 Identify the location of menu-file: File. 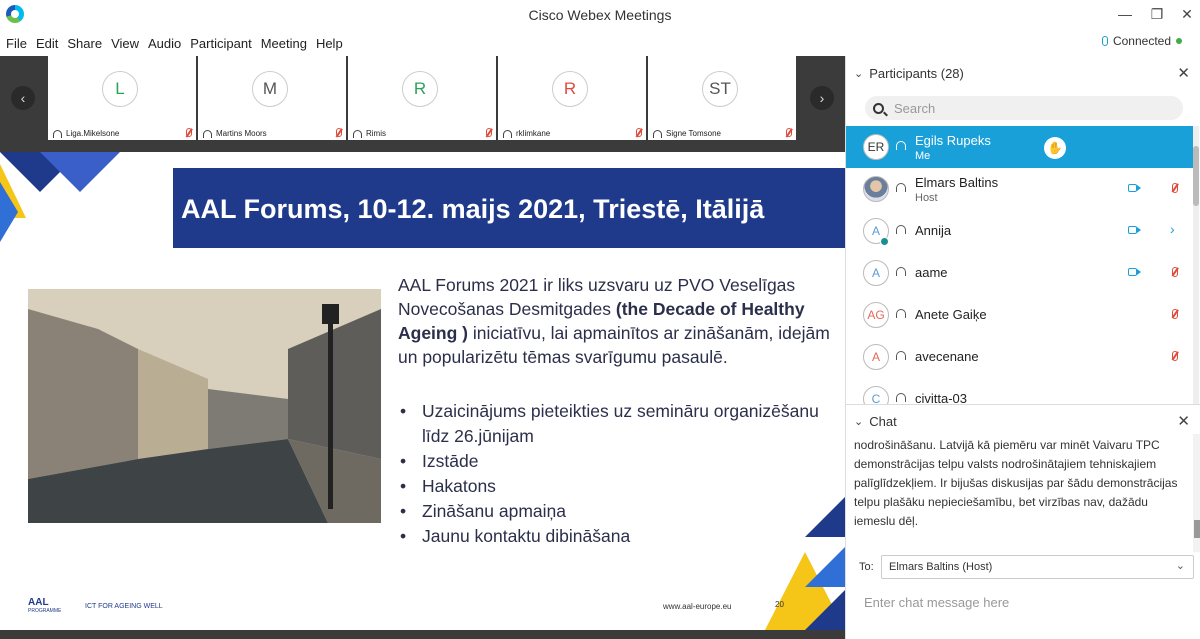
(16, 43).